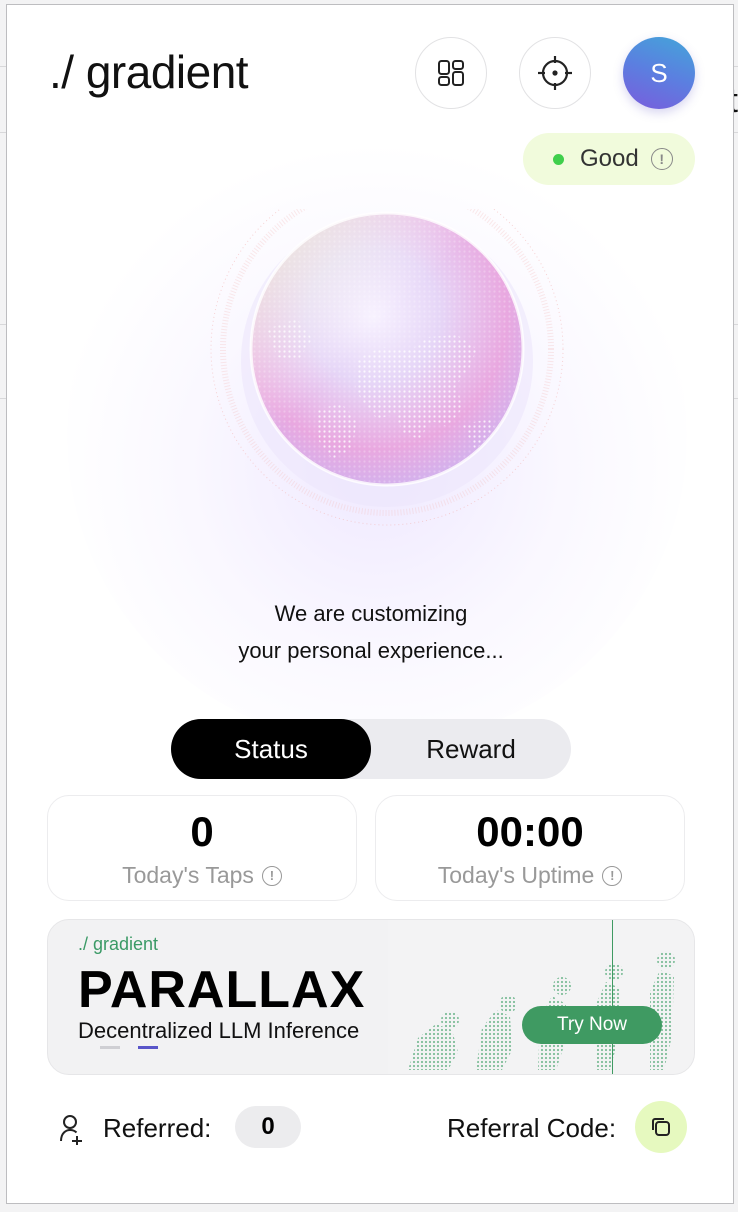  Describe the element at coordinates (149, 72) in the screenshot. I see `app-logo: ./ gradient` at that location.